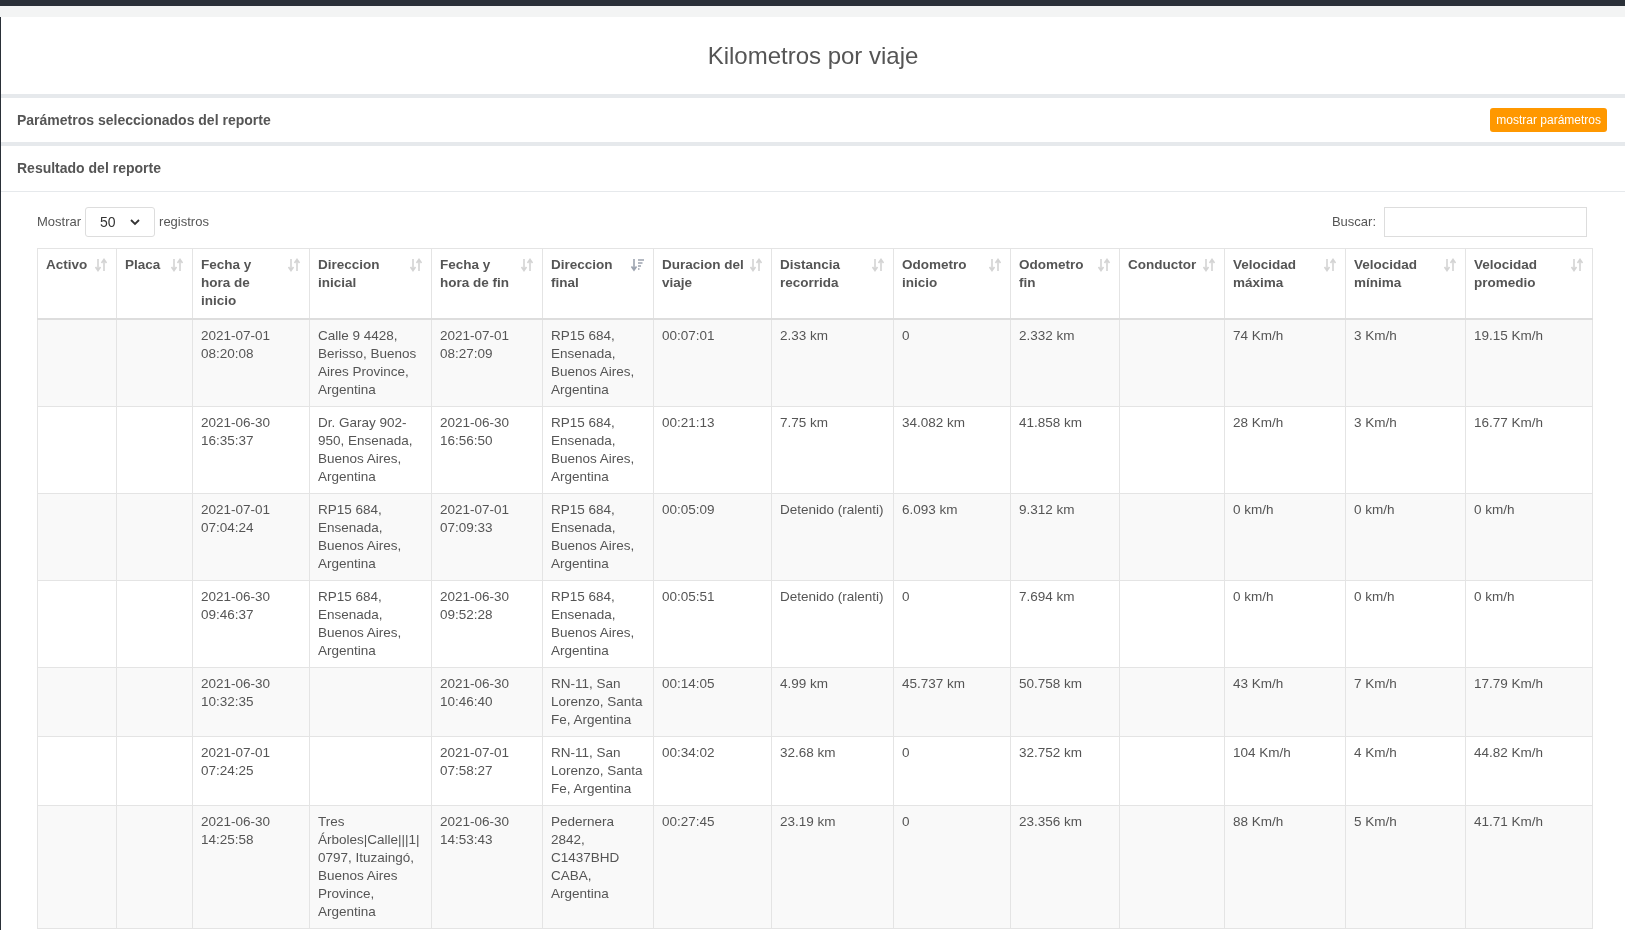  Describe the element at coordinates (832, 867) in the screenshot. I see `table-cell: 23.19 km` at that location.